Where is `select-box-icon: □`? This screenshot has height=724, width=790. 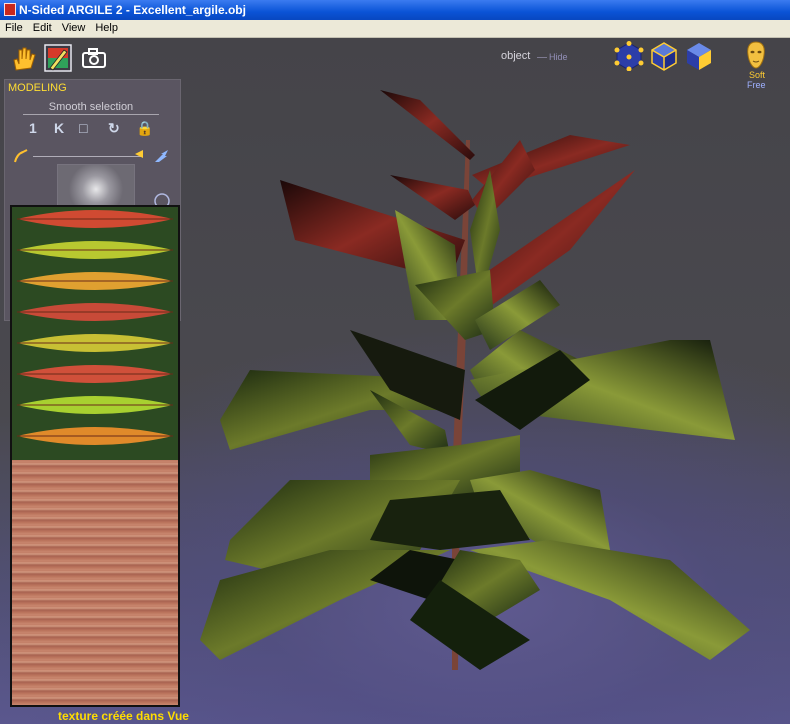 select-box-icon: □ is located at coordinates (83, 128).